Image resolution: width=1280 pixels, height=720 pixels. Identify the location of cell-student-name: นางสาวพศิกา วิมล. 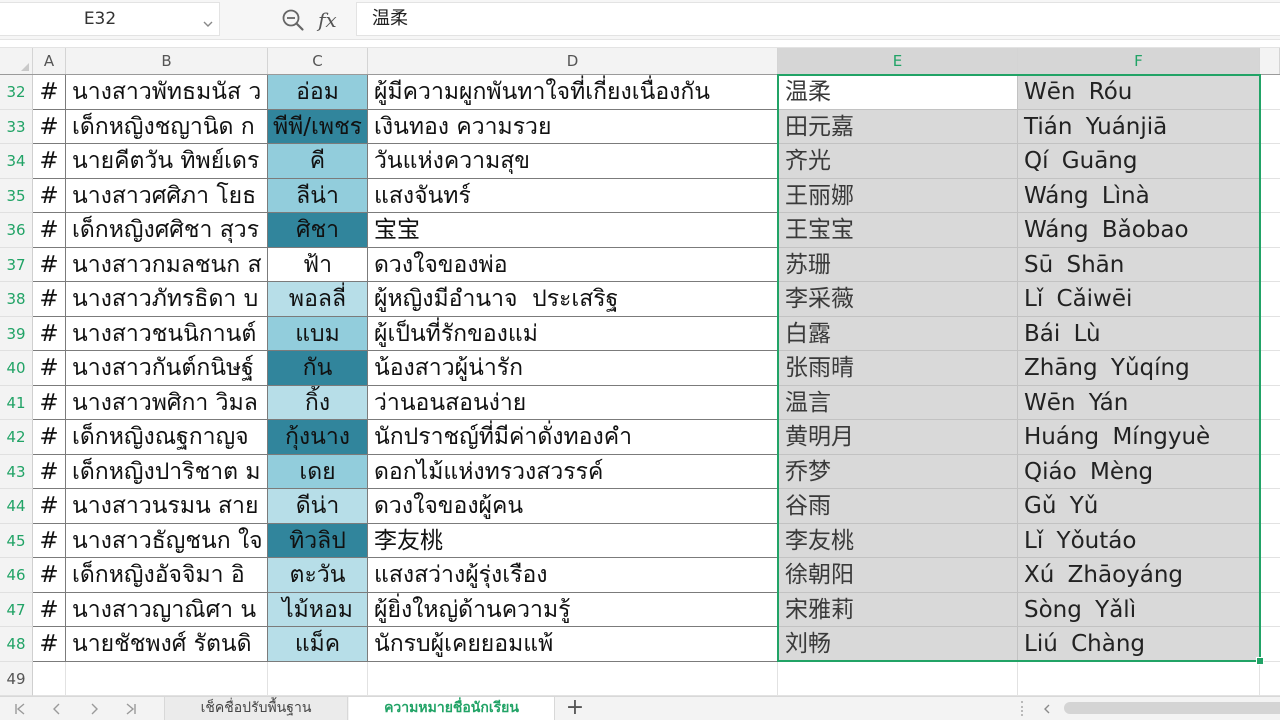
(167, 402).